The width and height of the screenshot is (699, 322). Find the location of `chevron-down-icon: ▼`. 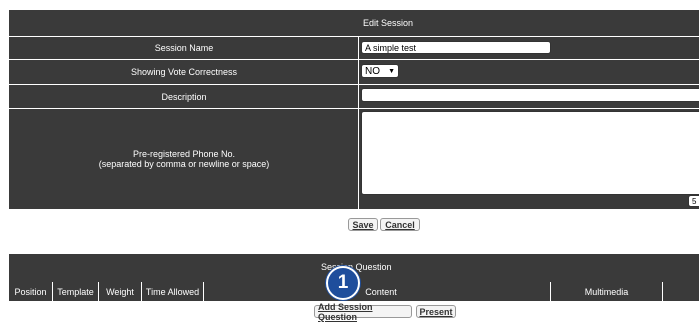

chevron-down-icon: ▼ is located at coordinates (391, 71).